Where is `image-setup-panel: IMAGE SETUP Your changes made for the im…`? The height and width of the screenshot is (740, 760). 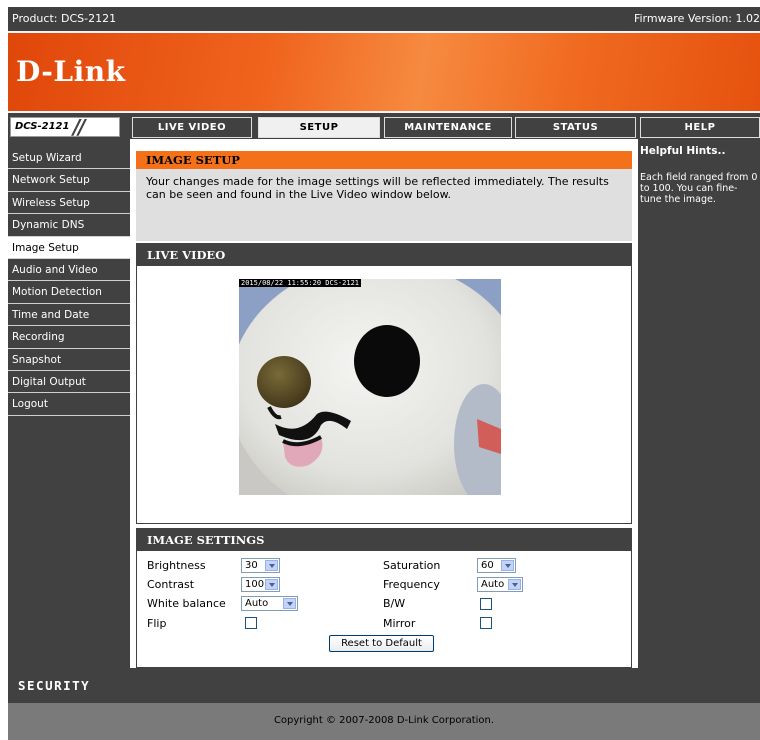 image-setup-panel: IMAGE SETUP Your changes made for the im… is located at coordinates (384, 196).